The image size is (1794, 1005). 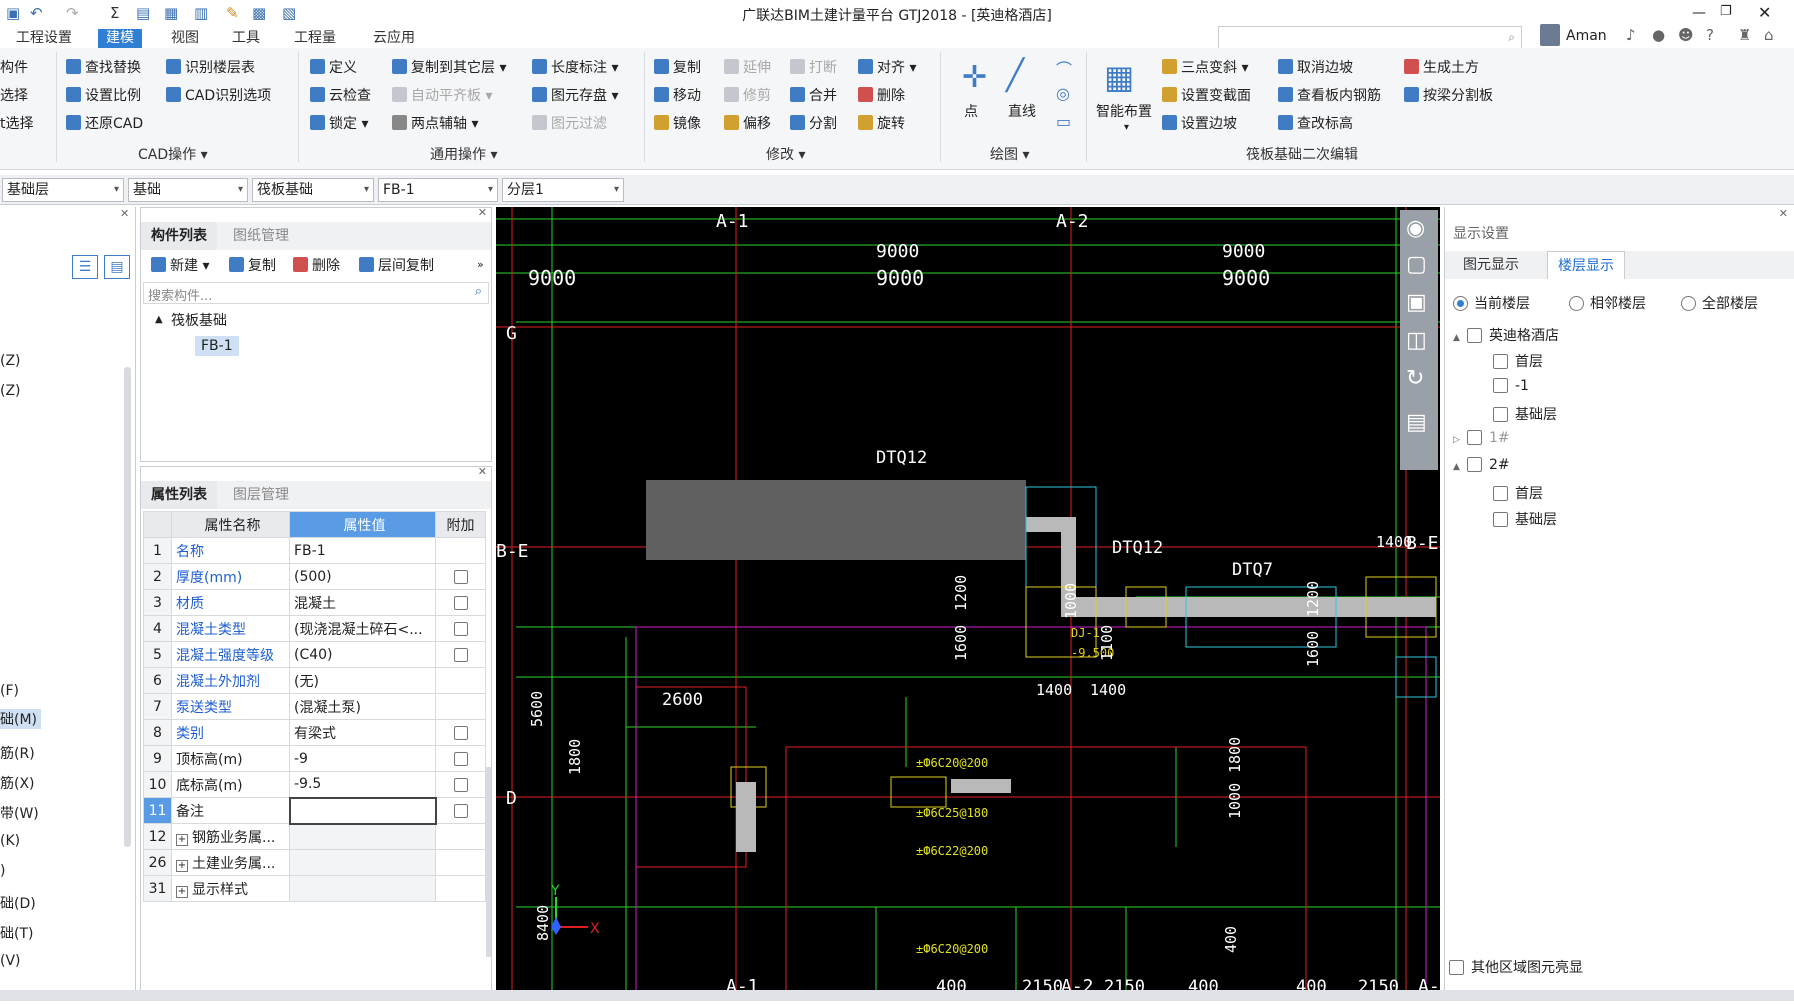 What do you see at coordinates (246, 39) in the screenshot?
I see `menu-tools: 工具` at bounding box center [246, 39].